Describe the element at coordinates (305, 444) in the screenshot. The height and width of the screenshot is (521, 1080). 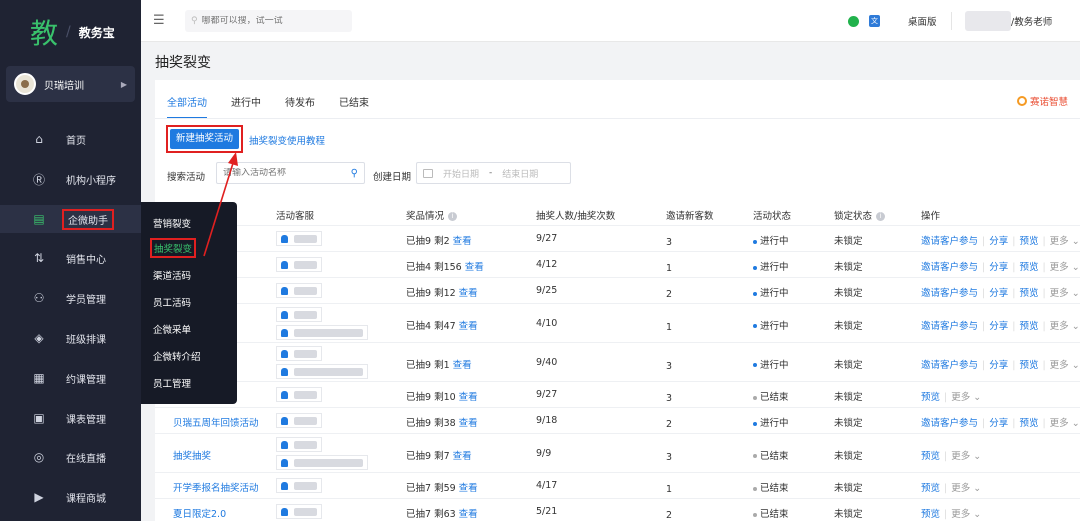
I see `staff-name-redacted` at that location.